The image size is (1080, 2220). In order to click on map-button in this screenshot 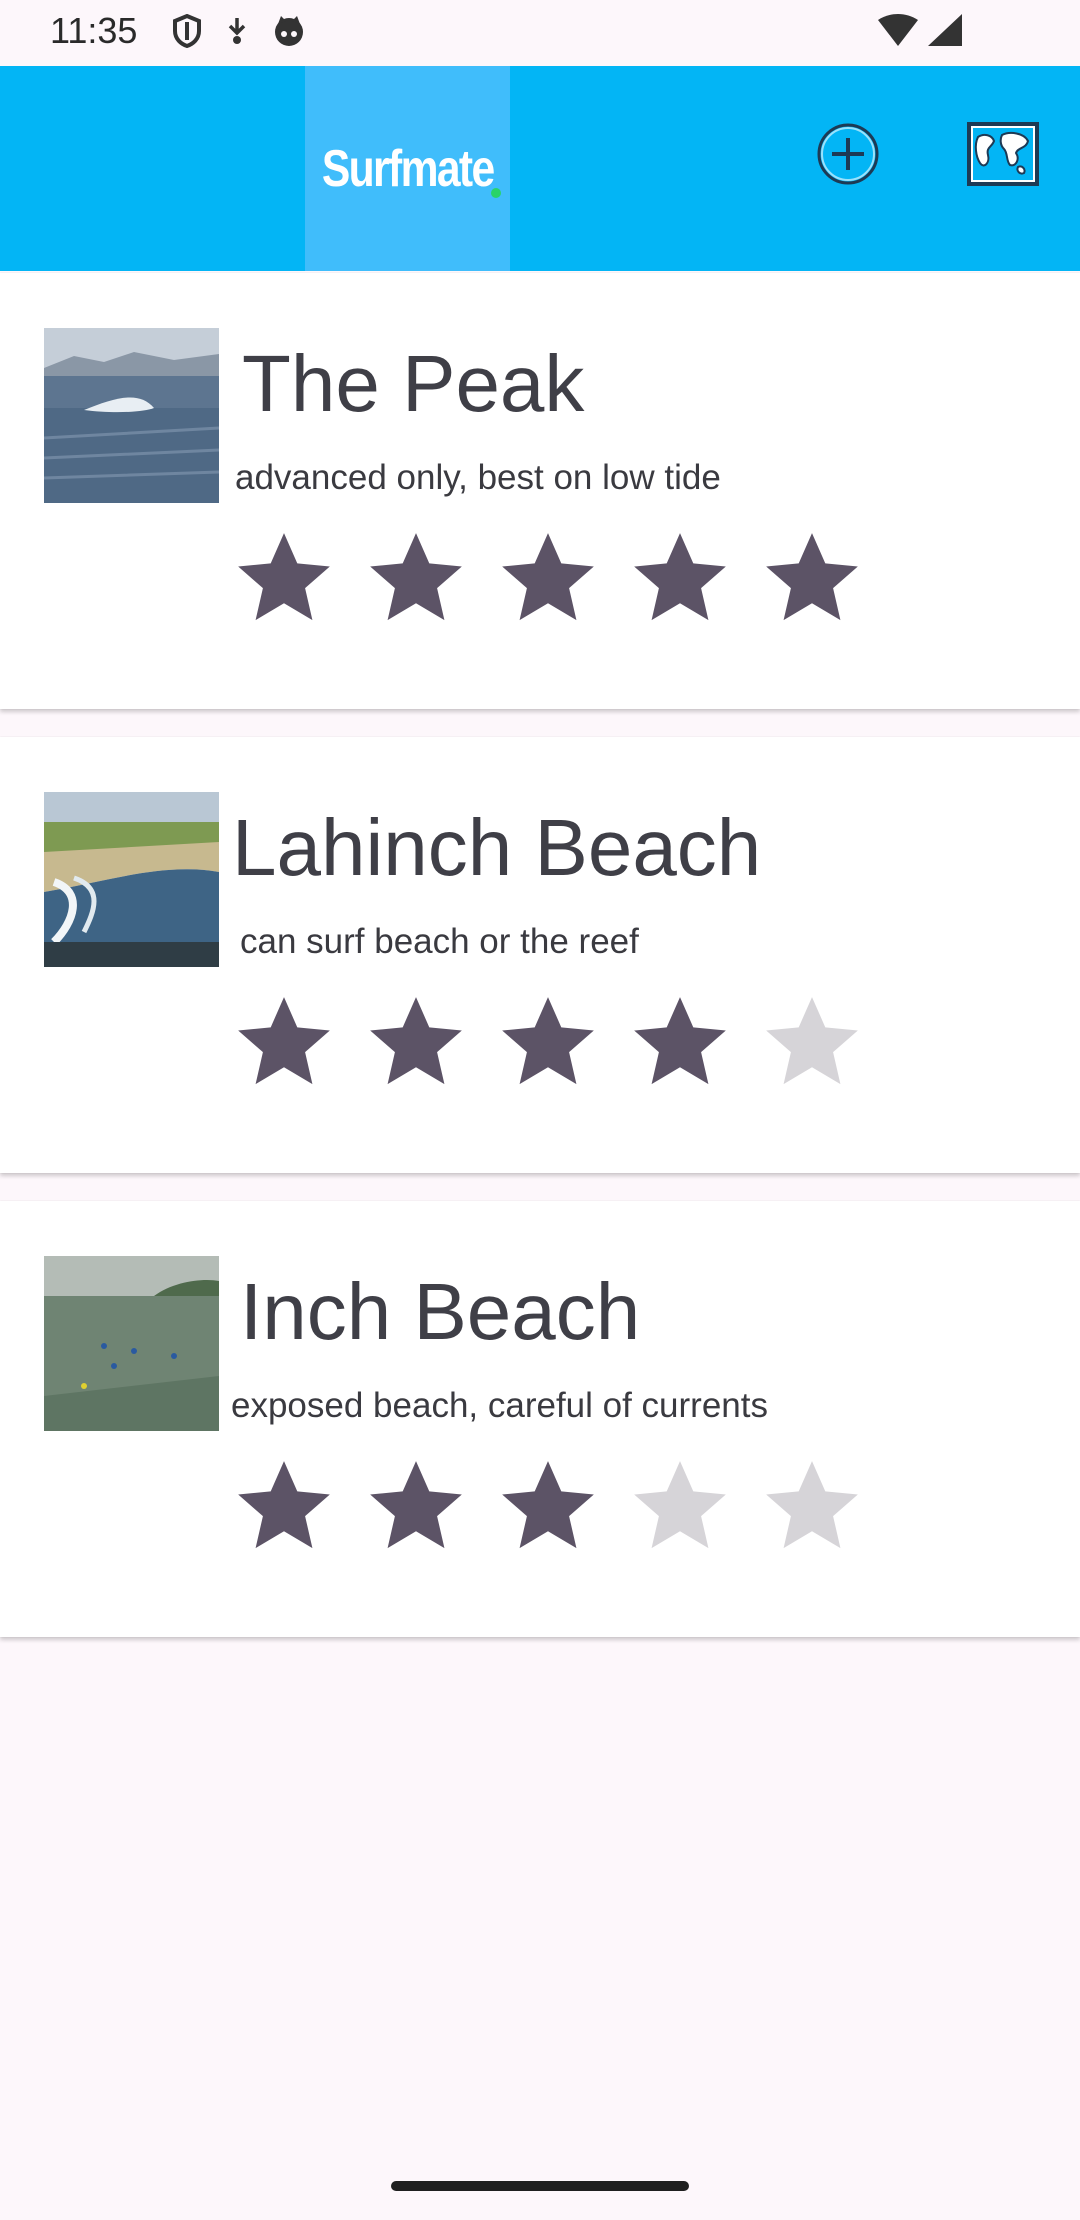, I will do `click(1003, 154)`.